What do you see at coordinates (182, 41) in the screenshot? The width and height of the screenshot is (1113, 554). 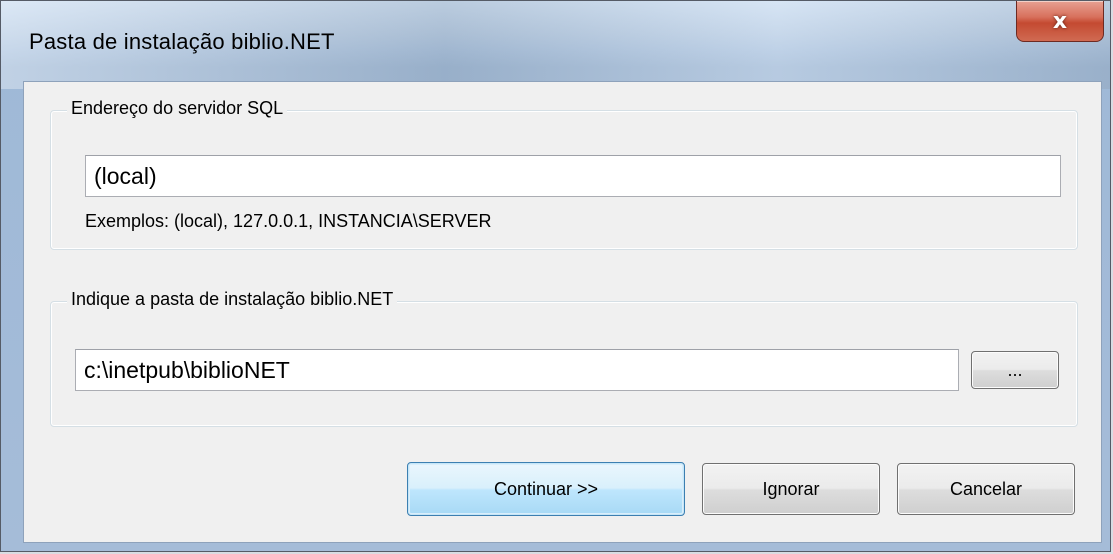 I see `window-title: Pasta de instalação biblio.NET` at bounding box center [182, 41].